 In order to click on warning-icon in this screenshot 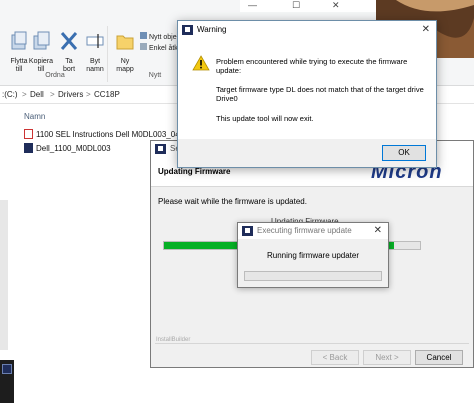, I will do `click(201, 63)`.